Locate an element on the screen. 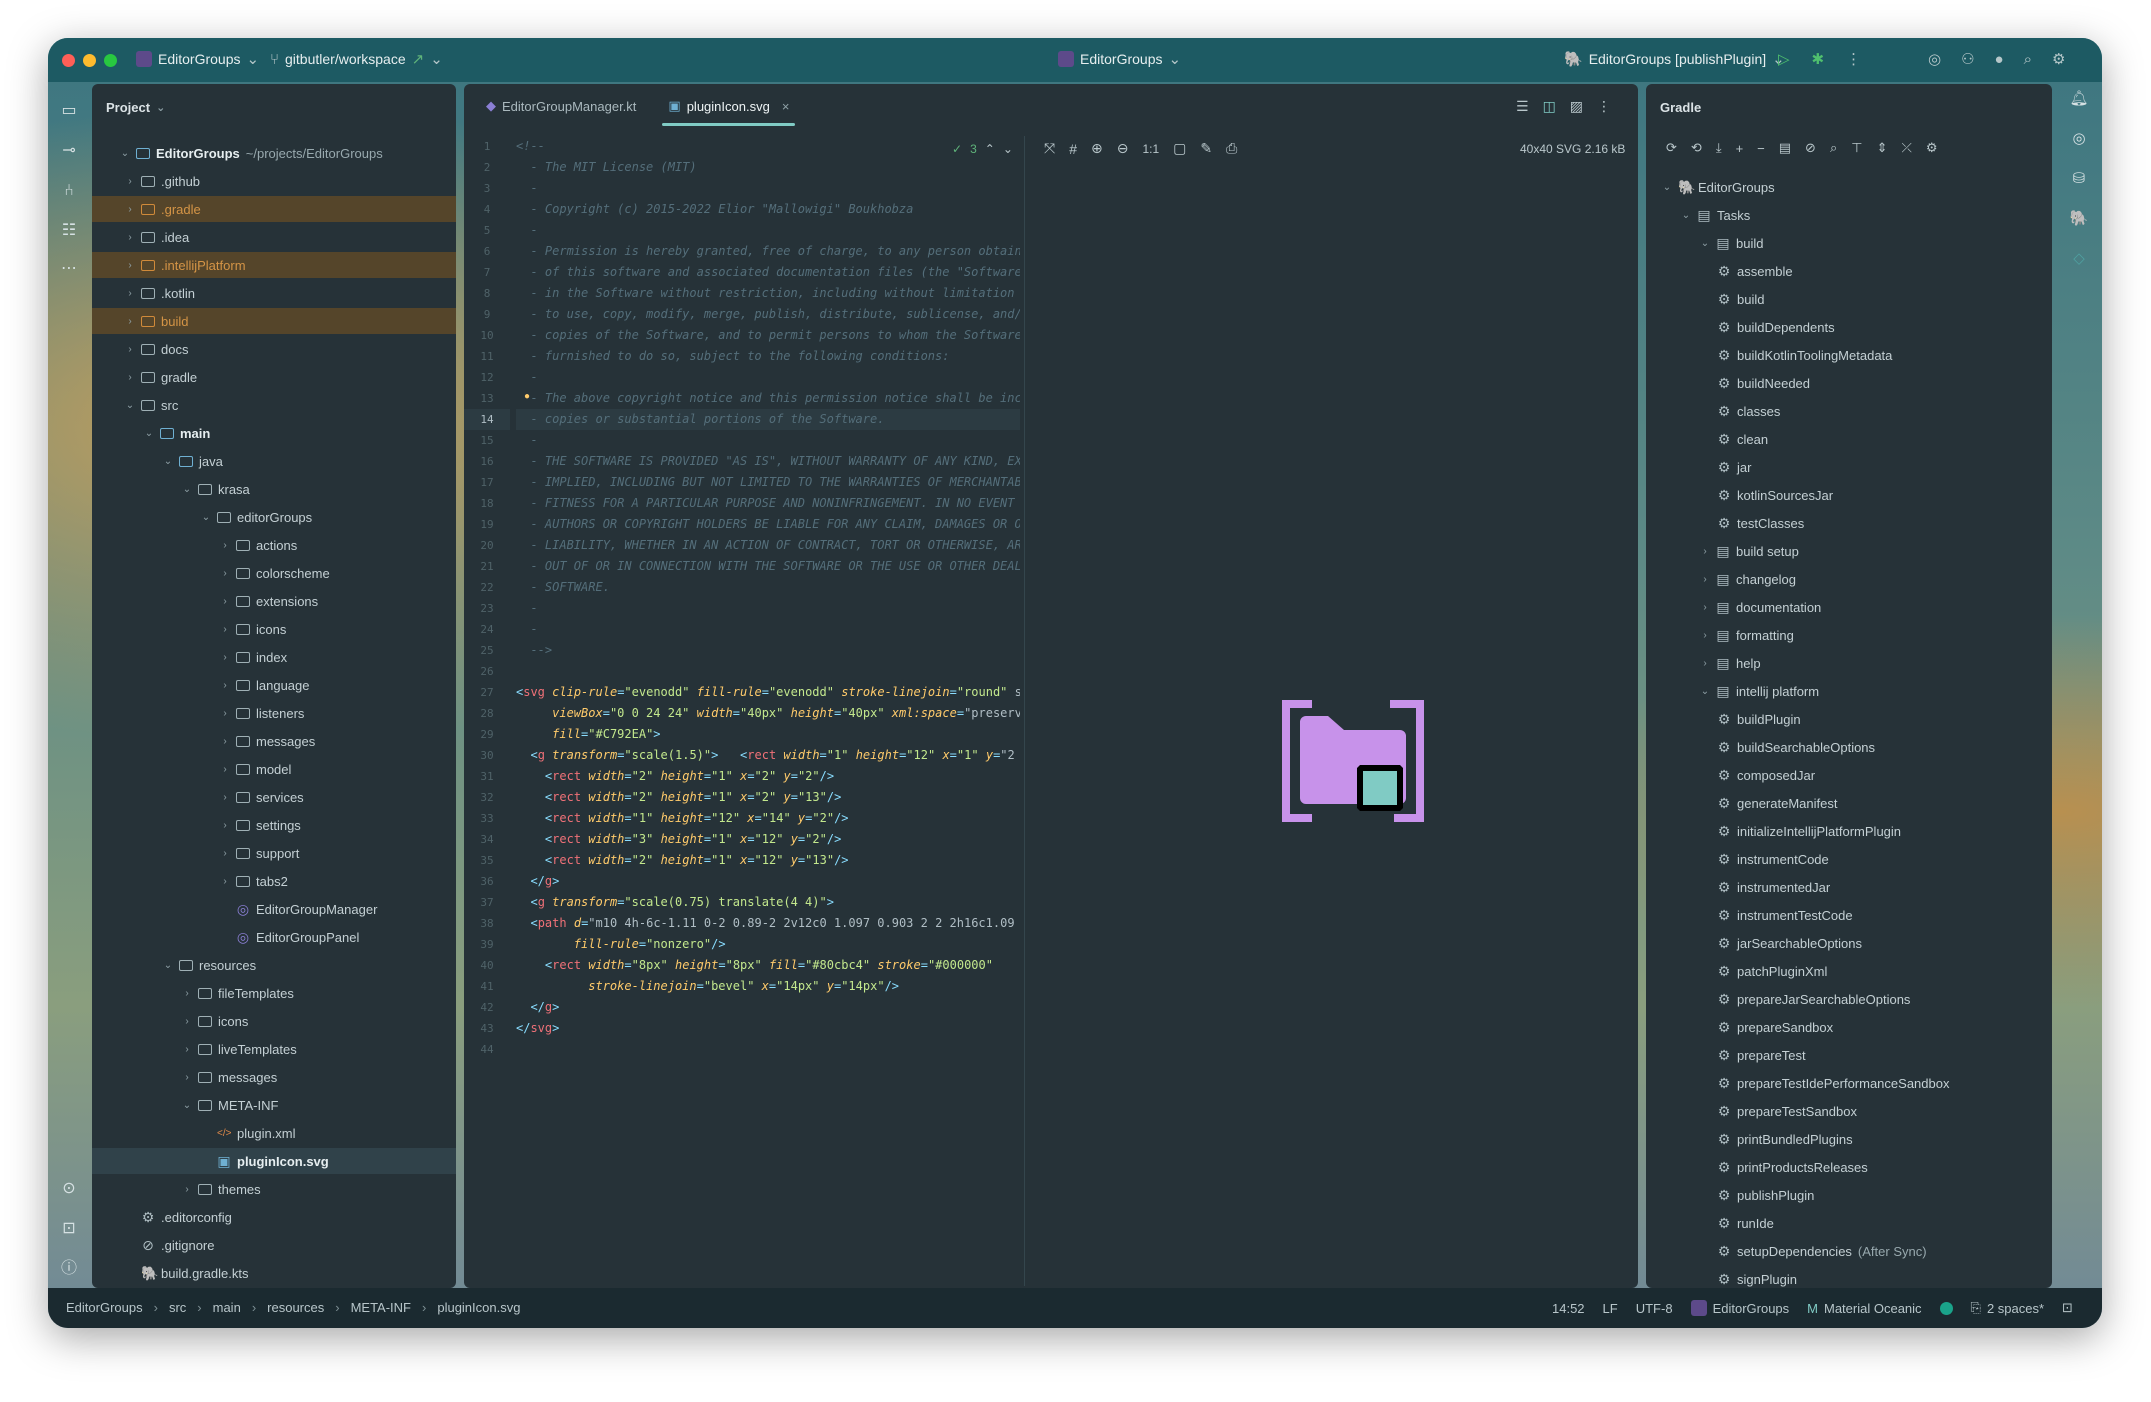 The height and width of the screenshot is (1402, 2151). inspection-widget: ✓ 3 ⌃ ⌄ is located at coordinates (982, 149).